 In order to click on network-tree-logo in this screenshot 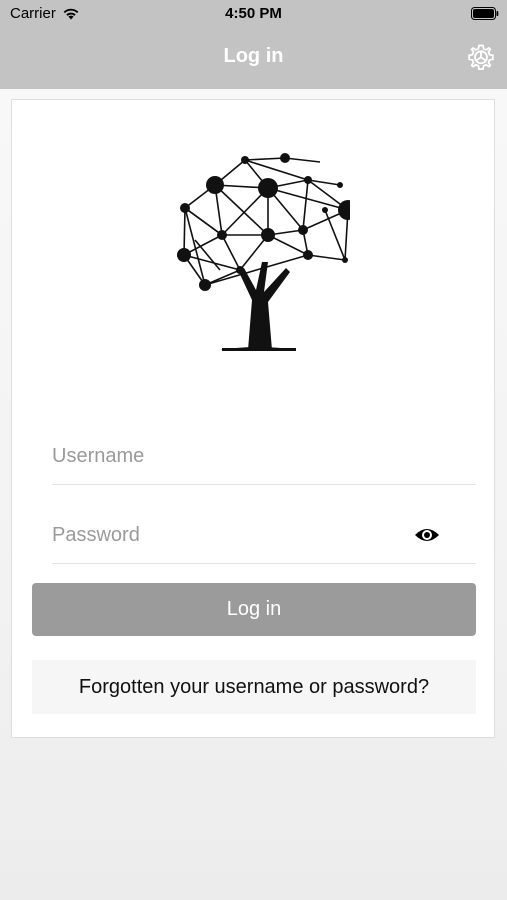, I will do `click(263, 252)`.